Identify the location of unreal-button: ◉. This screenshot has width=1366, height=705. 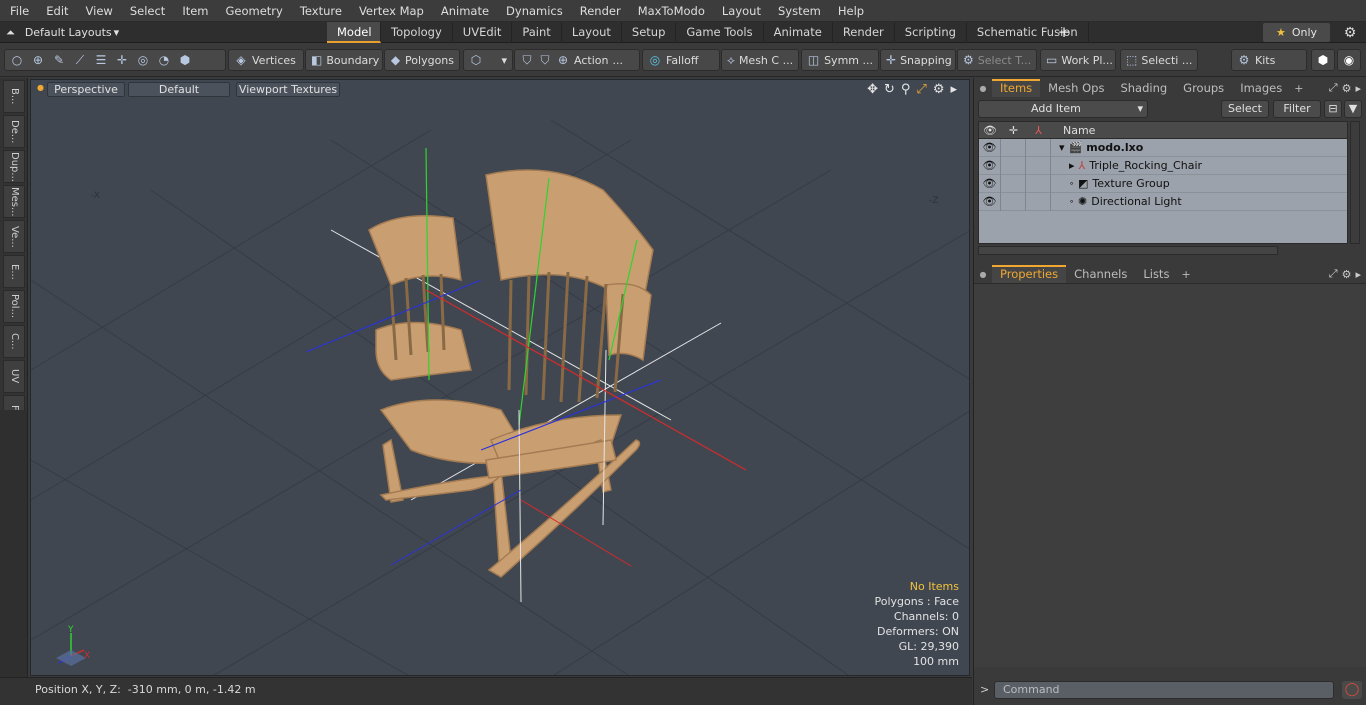
(1349, 60).